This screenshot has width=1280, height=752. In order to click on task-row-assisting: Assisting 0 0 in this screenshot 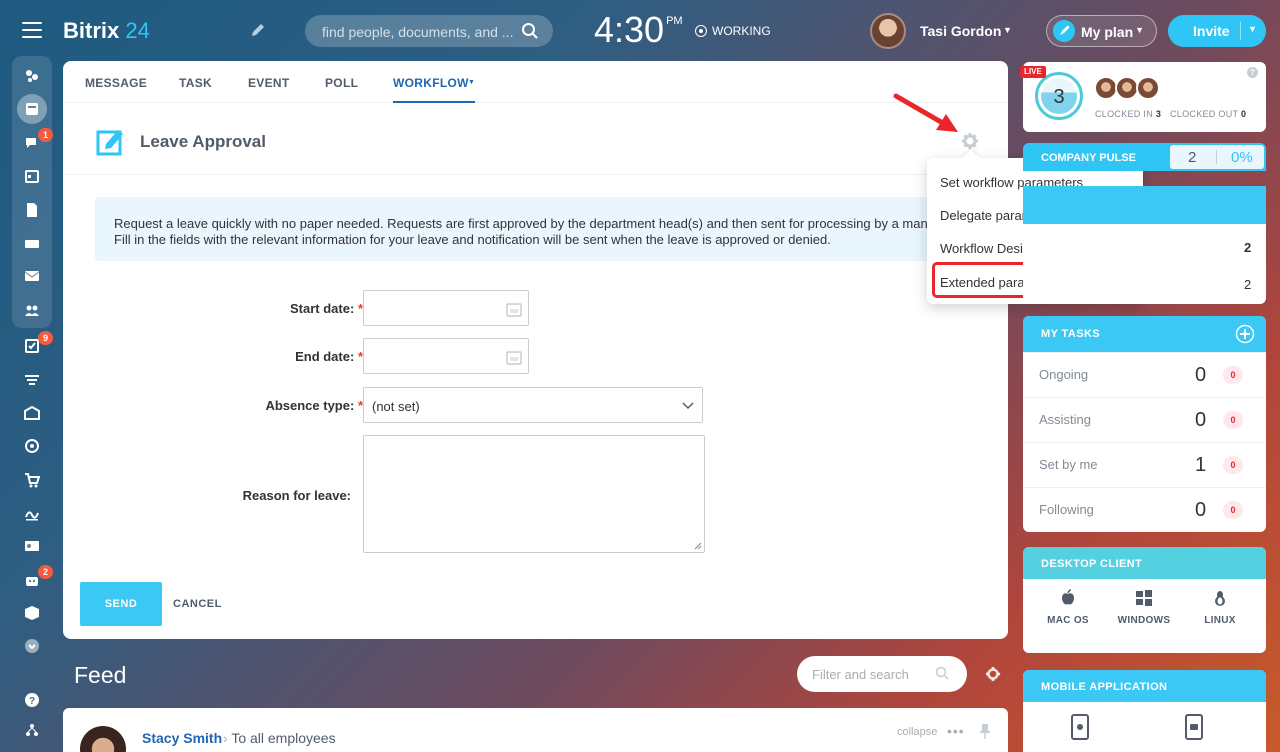, I will do `click(1144, 419)`.